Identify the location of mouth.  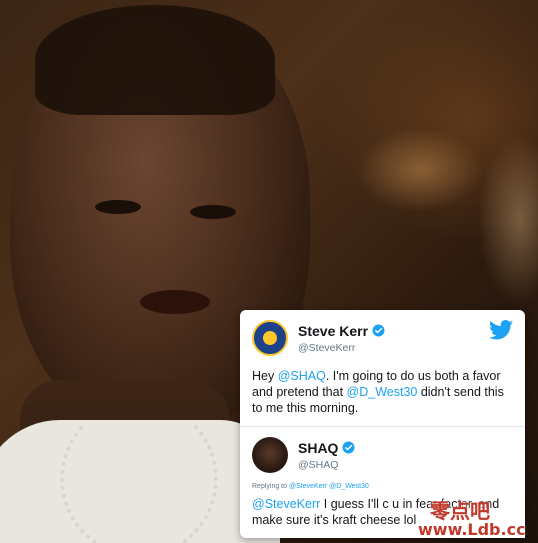
(175, 302).